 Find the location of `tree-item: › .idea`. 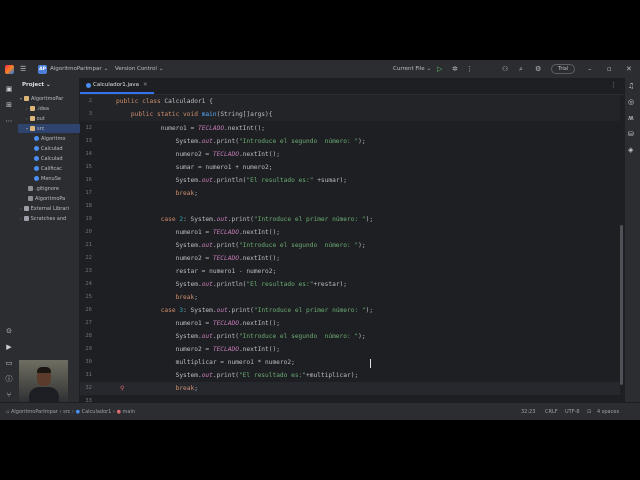

tree-item: › .idea is located at coordinates (52, 108).